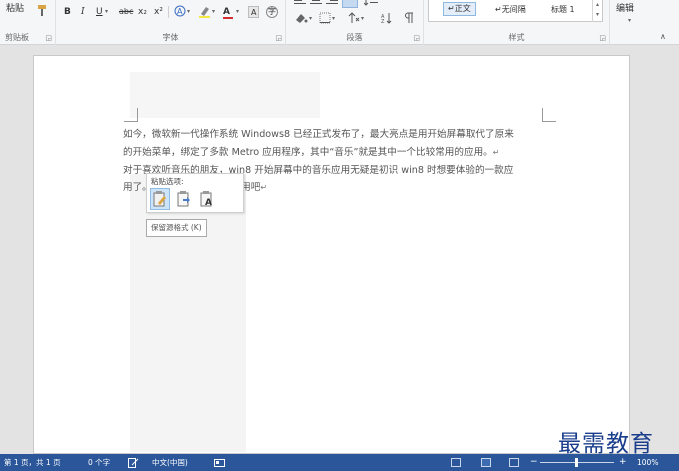 The width and height of the screenshot is (679, 471). What do you see at coordinates (99, 462) in the screenshot?
I see `word-count: 0 个字` at bounding box center [99, 462].